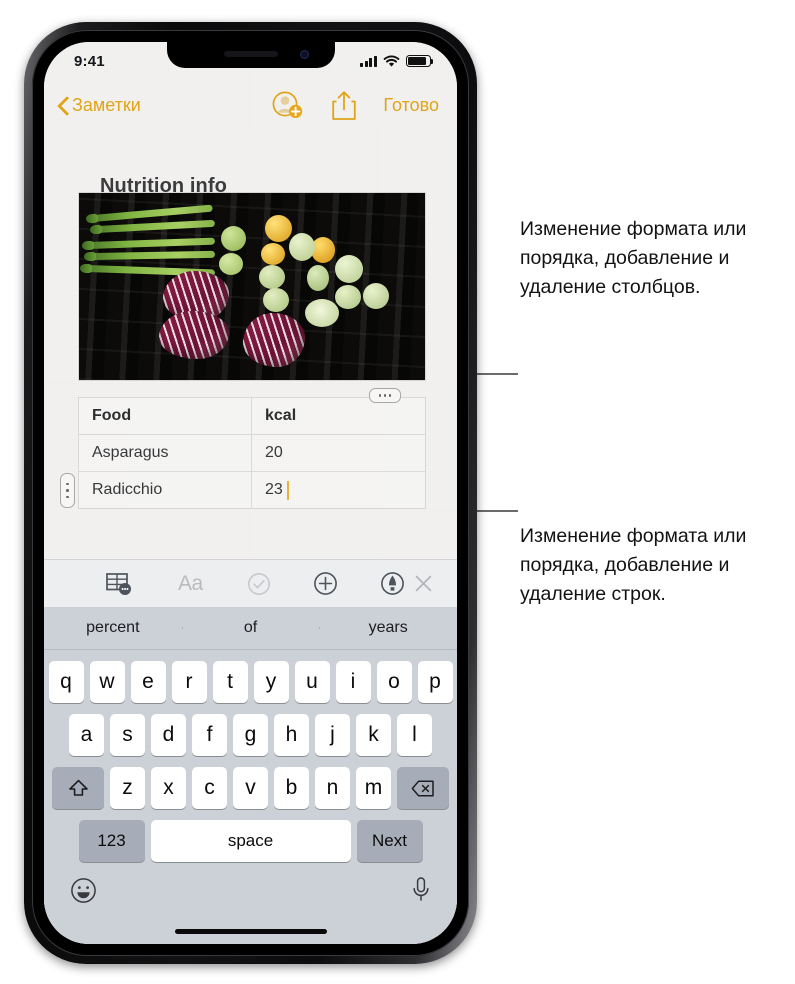  I want to click on table-options-icon, so click(119, 584).